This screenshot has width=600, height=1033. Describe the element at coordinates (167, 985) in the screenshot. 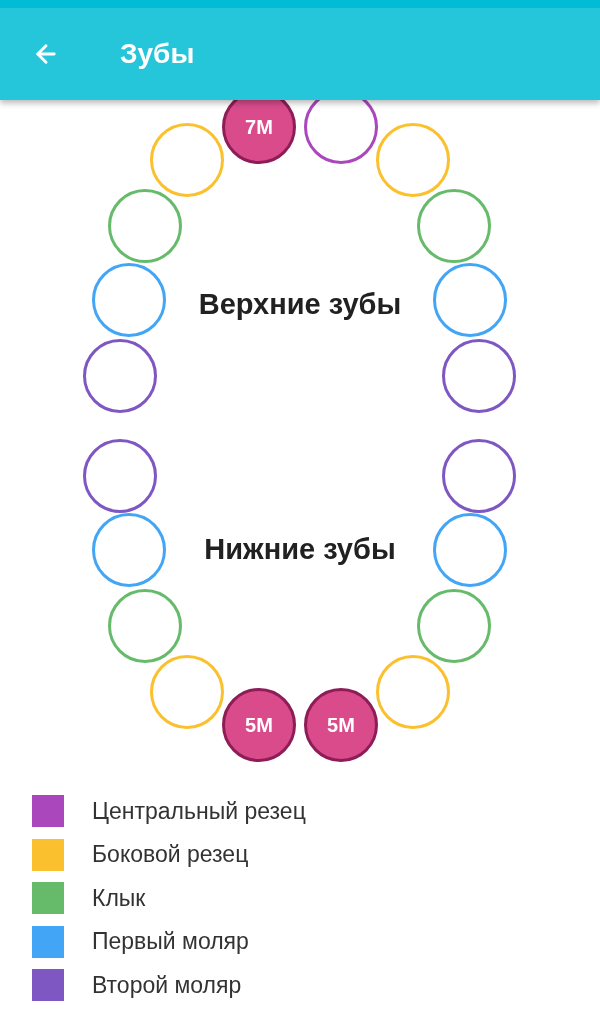

I see `legend-label: Второй моляр` at that location.